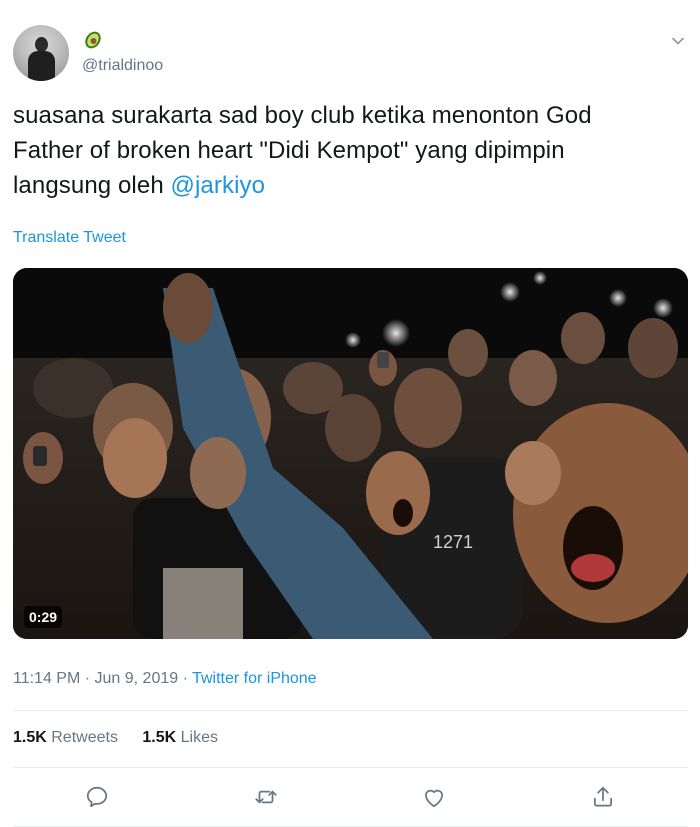 The height and width of the screenshot is (827, 700). I want to click on avatar-figure-body, so click(41, 66).